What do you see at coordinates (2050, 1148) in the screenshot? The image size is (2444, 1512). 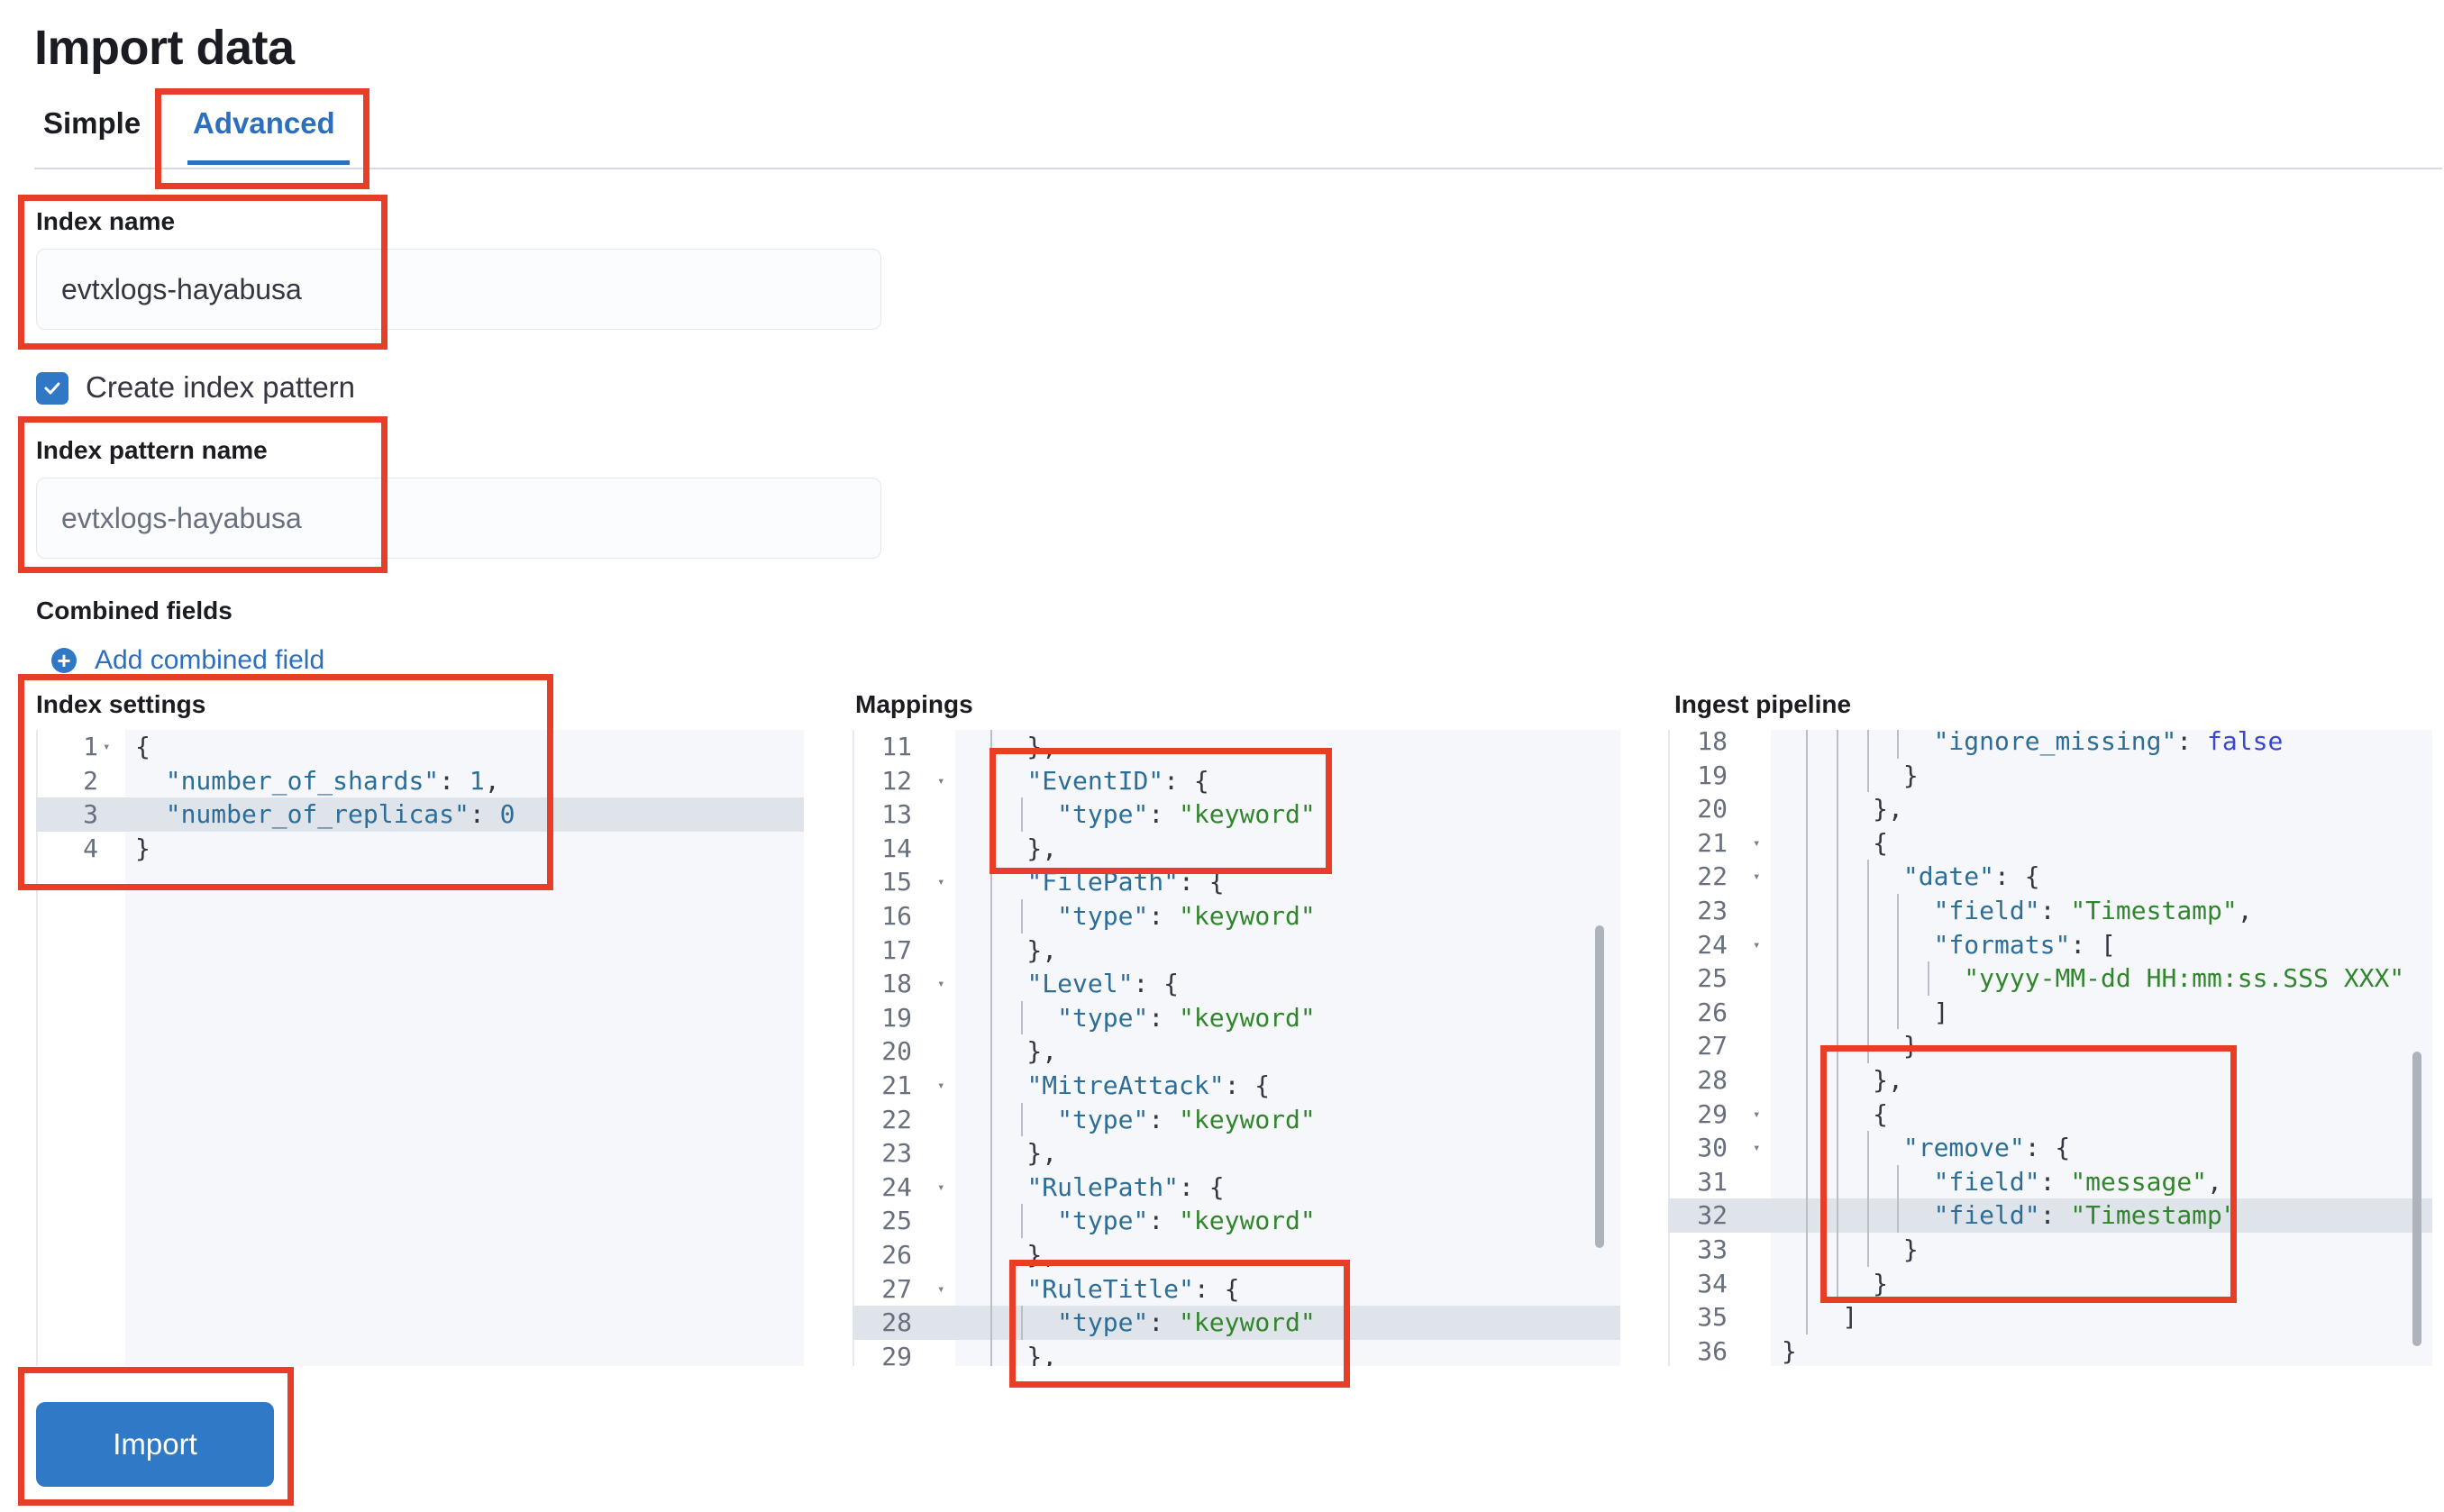 I see `code-line: 30 ▾ "remove": {` at bounding box center [2050, 1148].